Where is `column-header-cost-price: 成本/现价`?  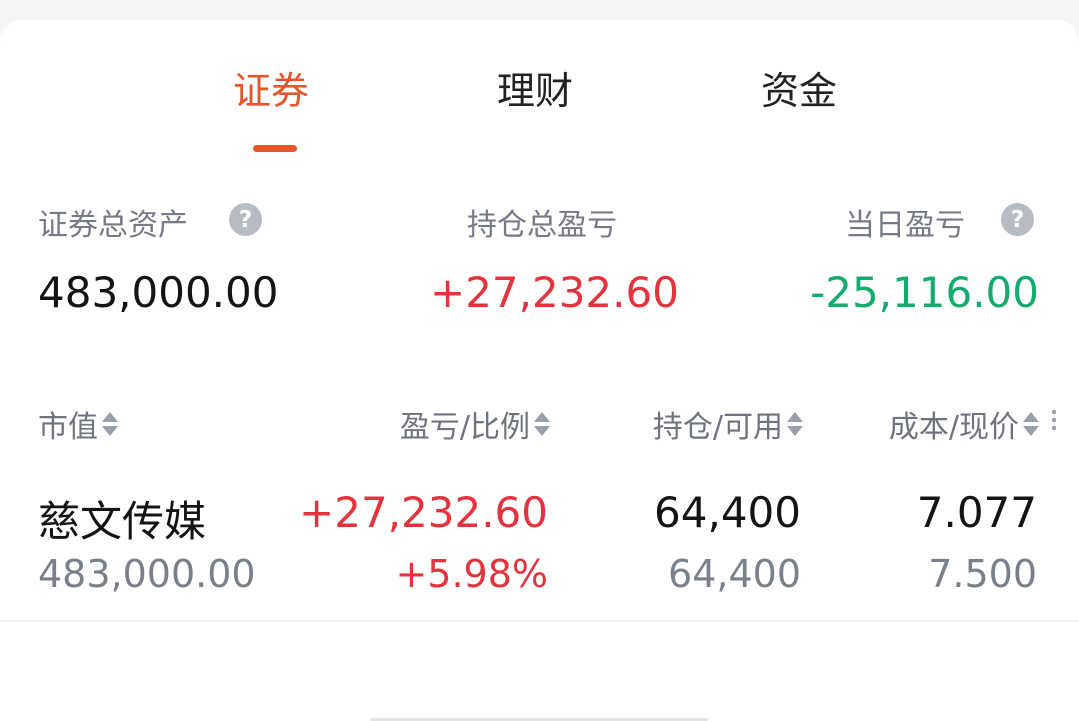
column-header-cost-price: 成本/现价 is located at coordinates (964, 424).